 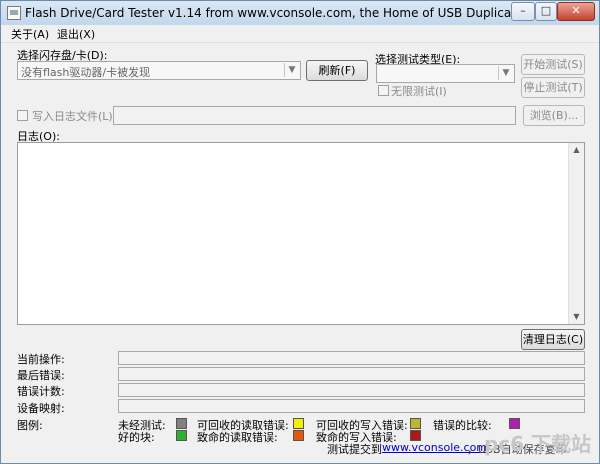 I want to click on maximize-button: □, so click(x=546, y=11).